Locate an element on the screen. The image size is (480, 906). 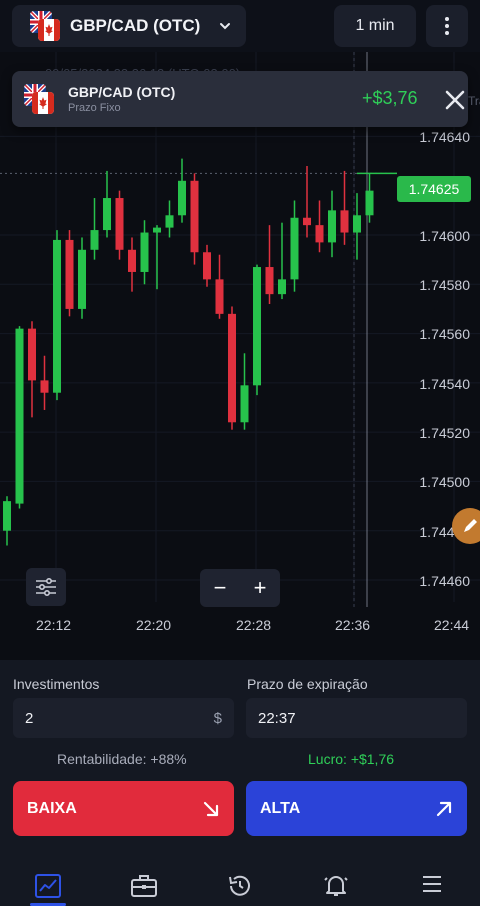
x-tick-label: 22:44 is located at coordinates (452, 625).